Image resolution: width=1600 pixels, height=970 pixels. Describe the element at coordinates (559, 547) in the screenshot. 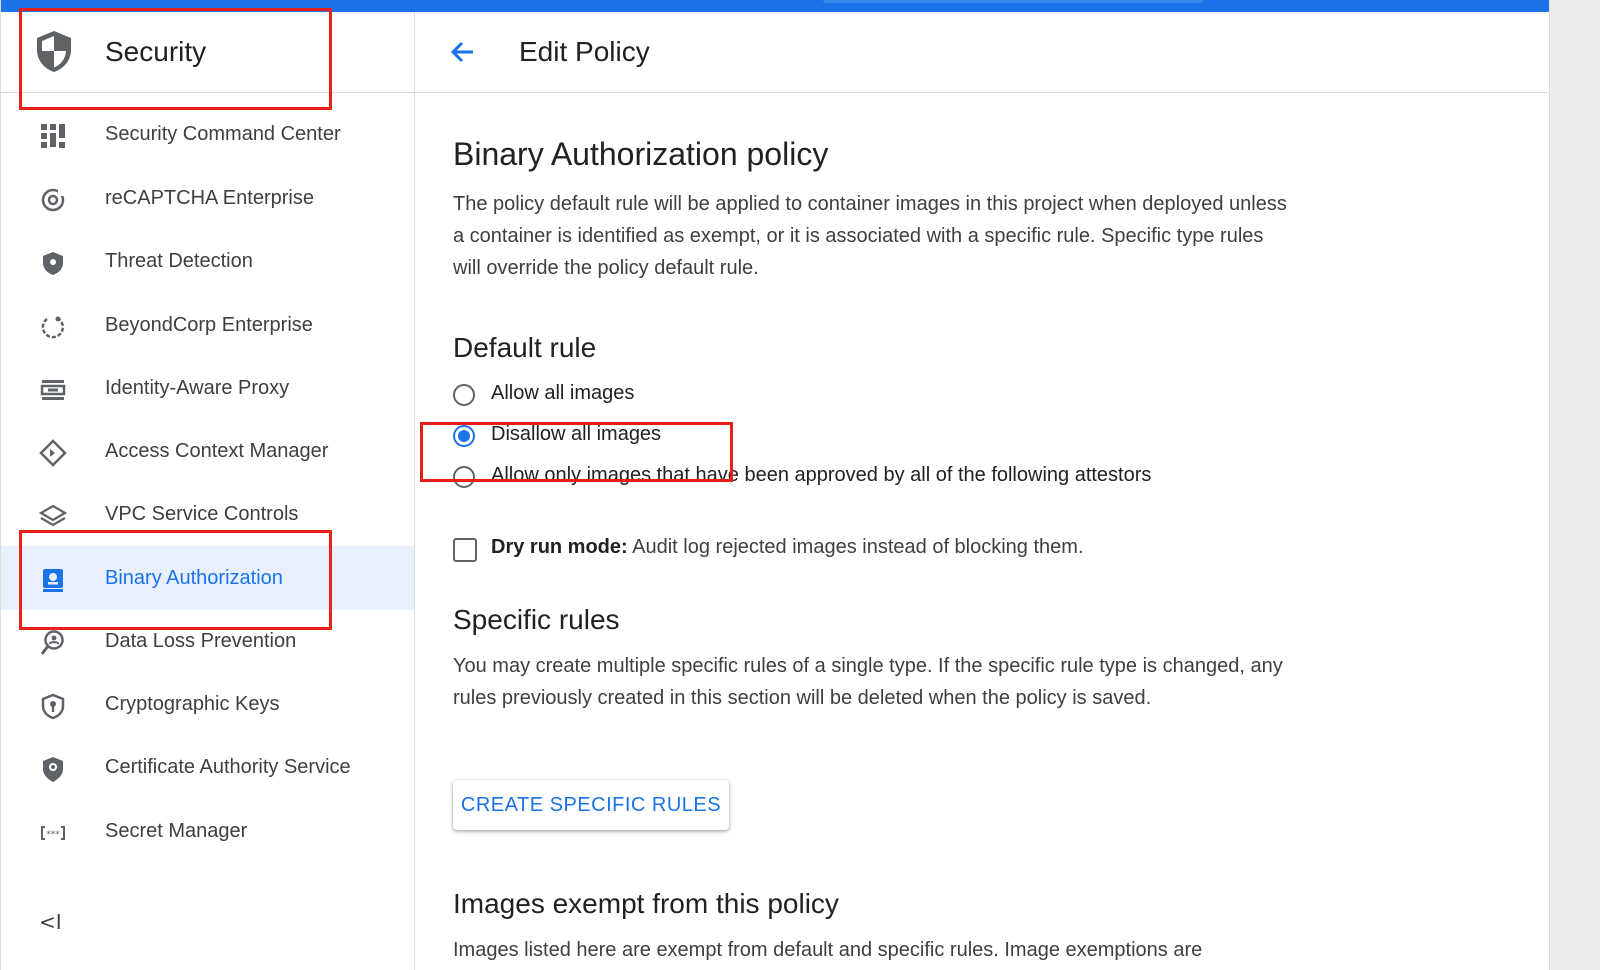

I see `dry-run-label-bold: Dry run mode:` at that location.